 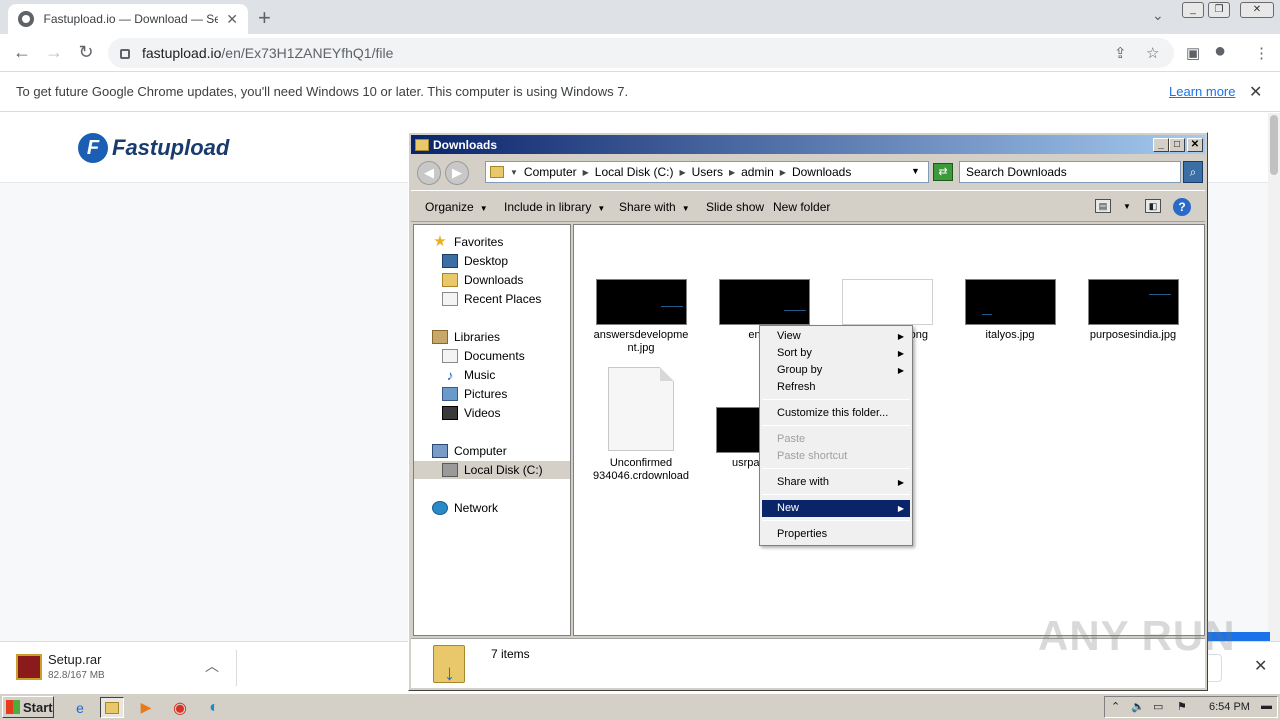 I want to click on file-item: purposesindia.jpg, so click(x=1133, y=310).